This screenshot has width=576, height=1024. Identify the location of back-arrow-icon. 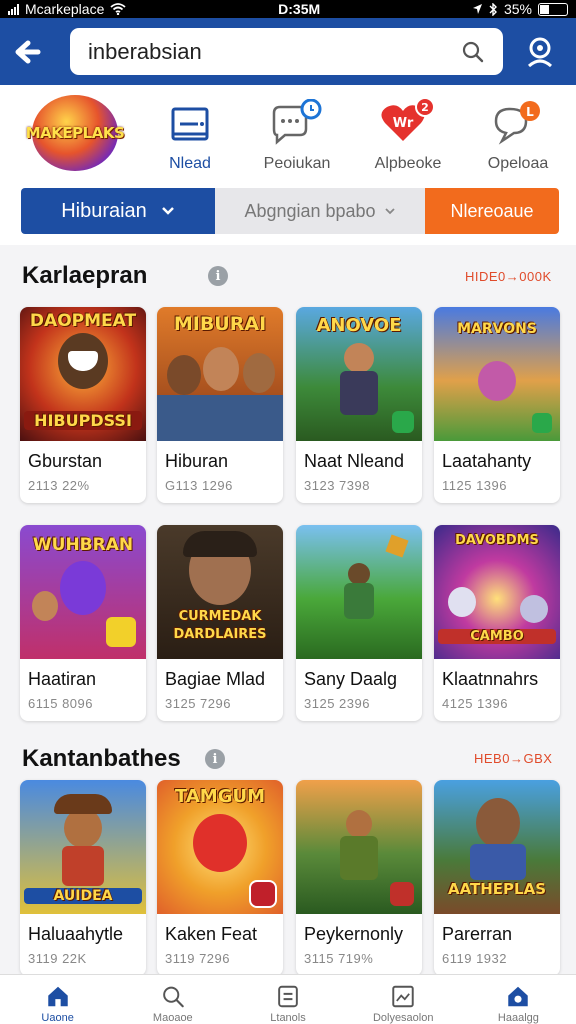
(28, 51).